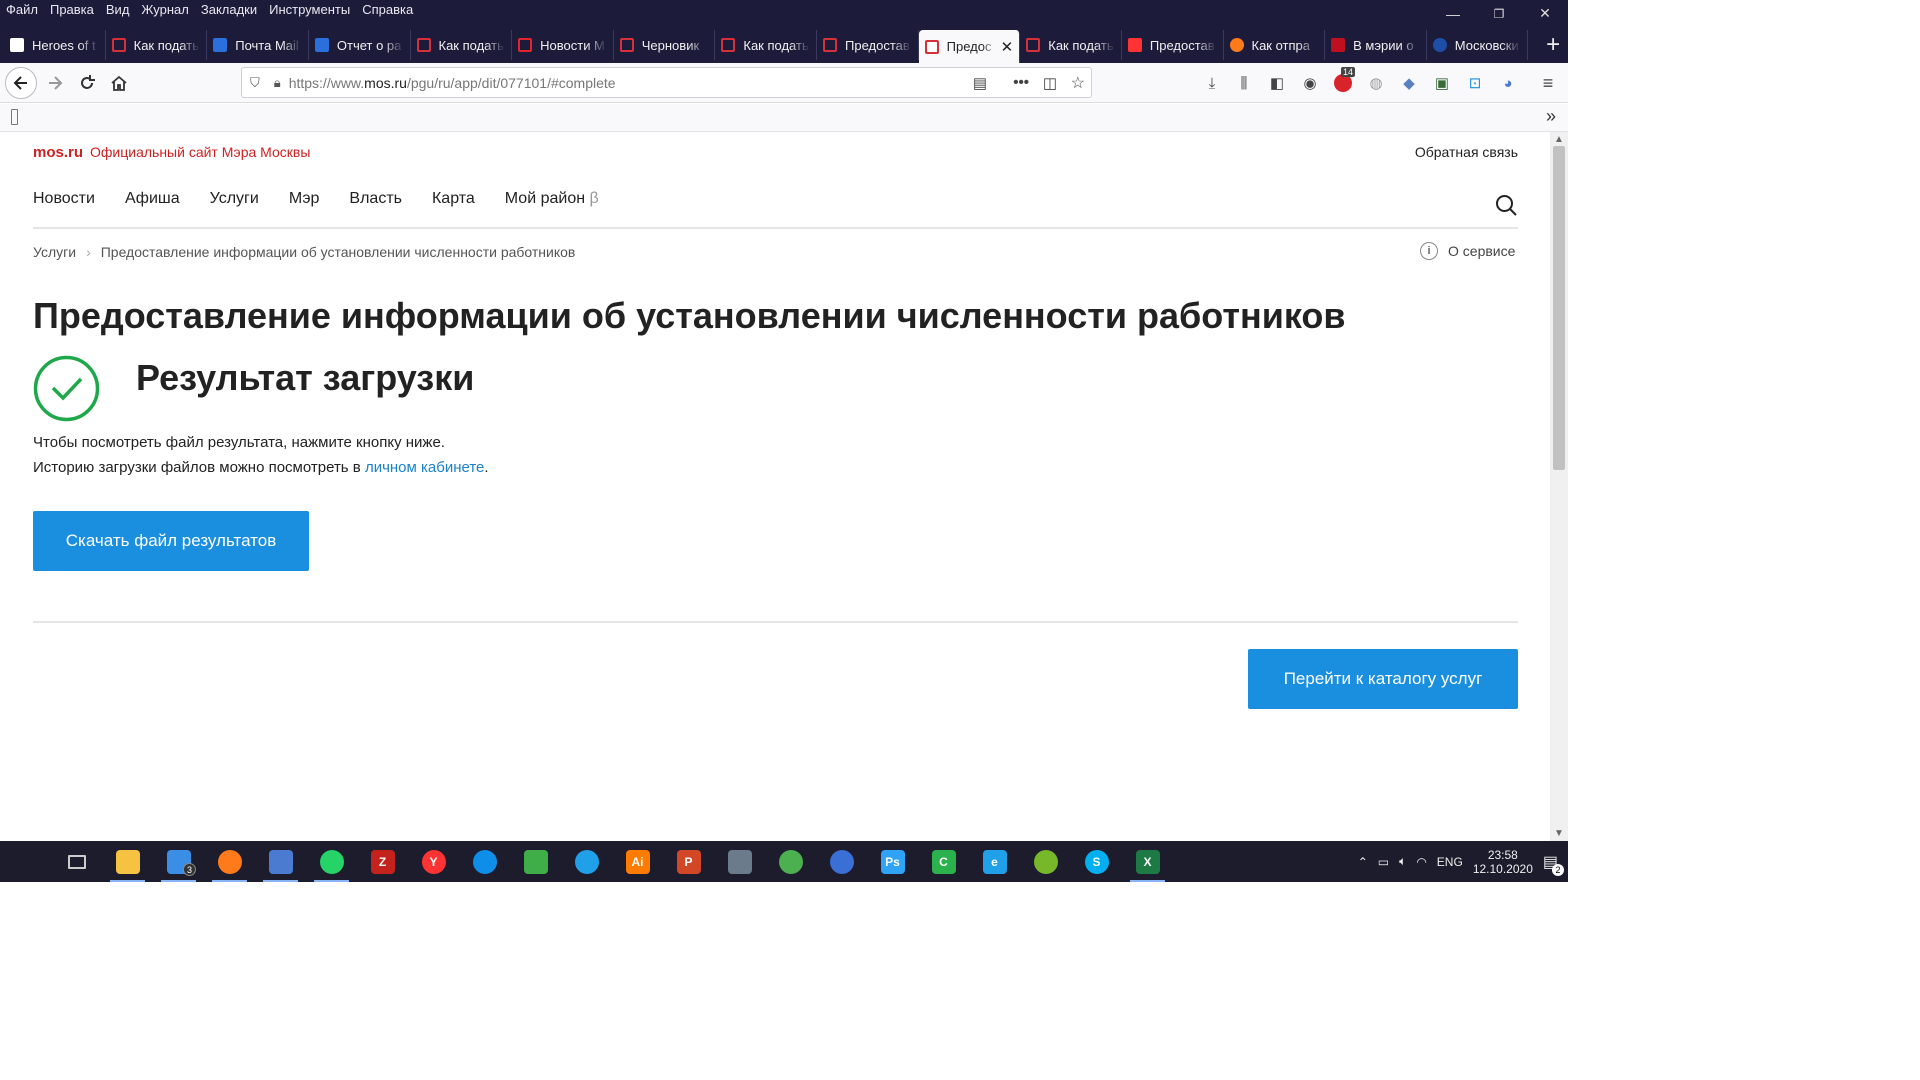 Image resolution: width=1920 pixels, height=1080 pixels. I want to click on close-window-button: ✕, so click(1545, 13).